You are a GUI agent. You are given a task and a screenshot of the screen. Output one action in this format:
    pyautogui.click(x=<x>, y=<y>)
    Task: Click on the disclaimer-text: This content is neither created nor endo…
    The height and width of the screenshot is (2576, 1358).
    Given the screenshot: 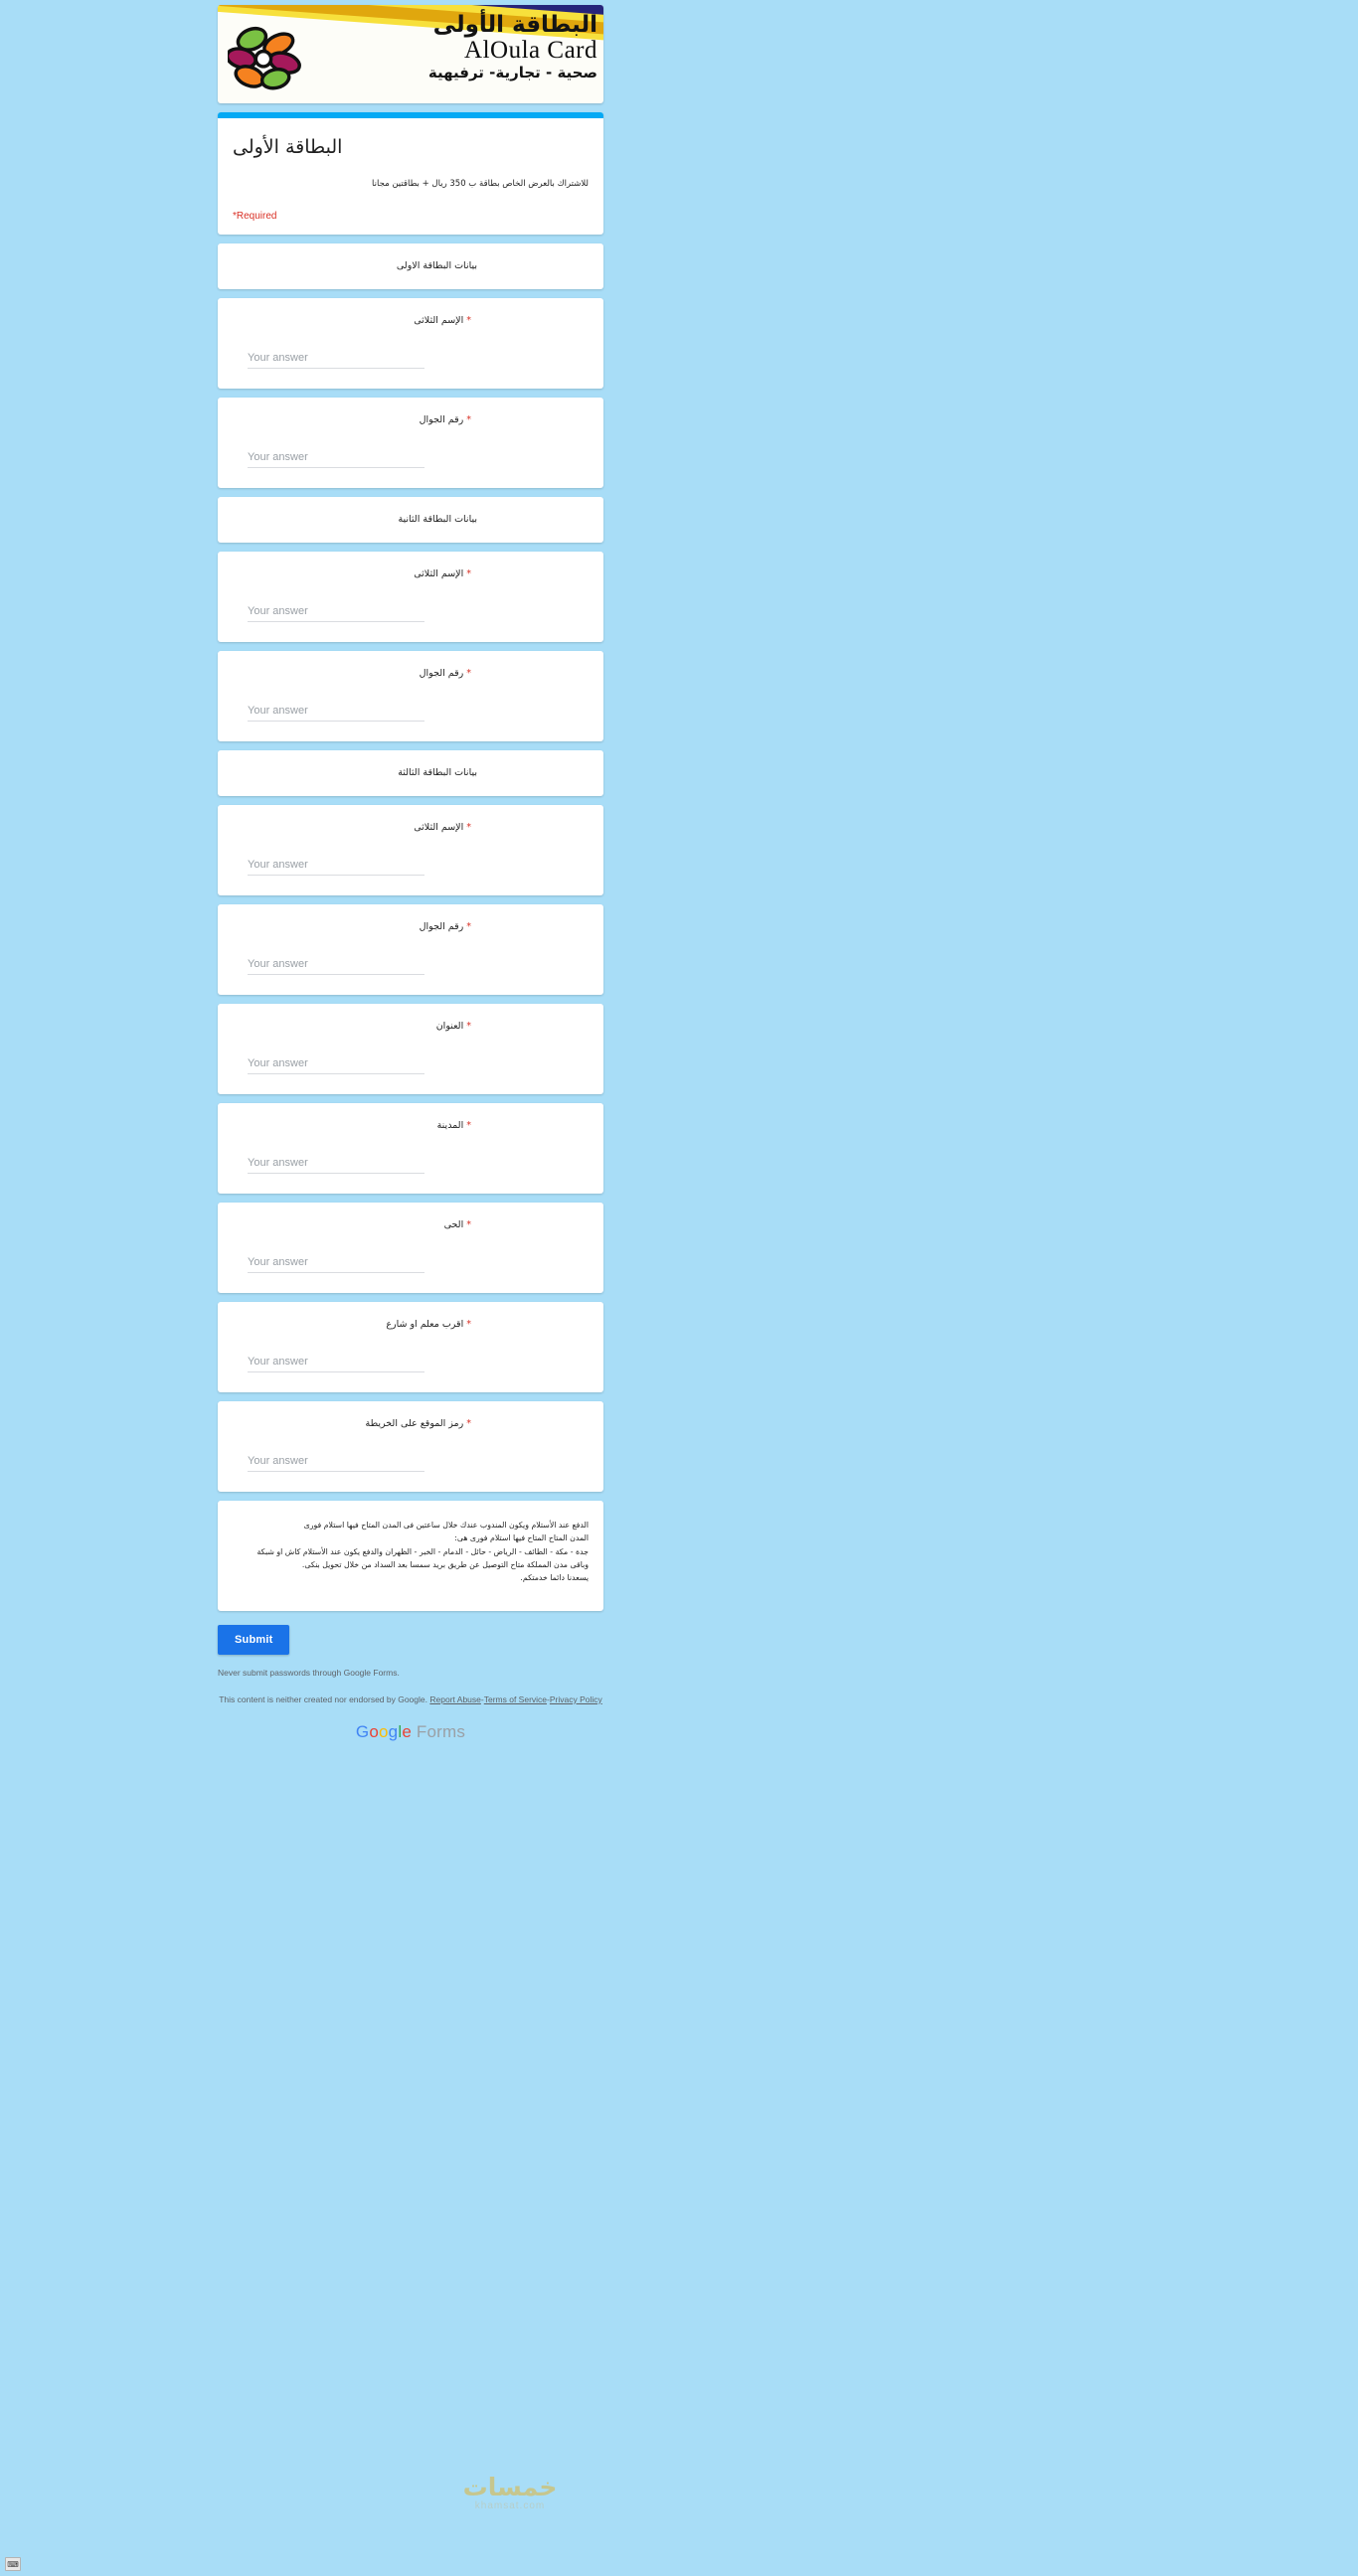 What is the action you would take?
    pyautogui.click(x=323, y=1698)
    